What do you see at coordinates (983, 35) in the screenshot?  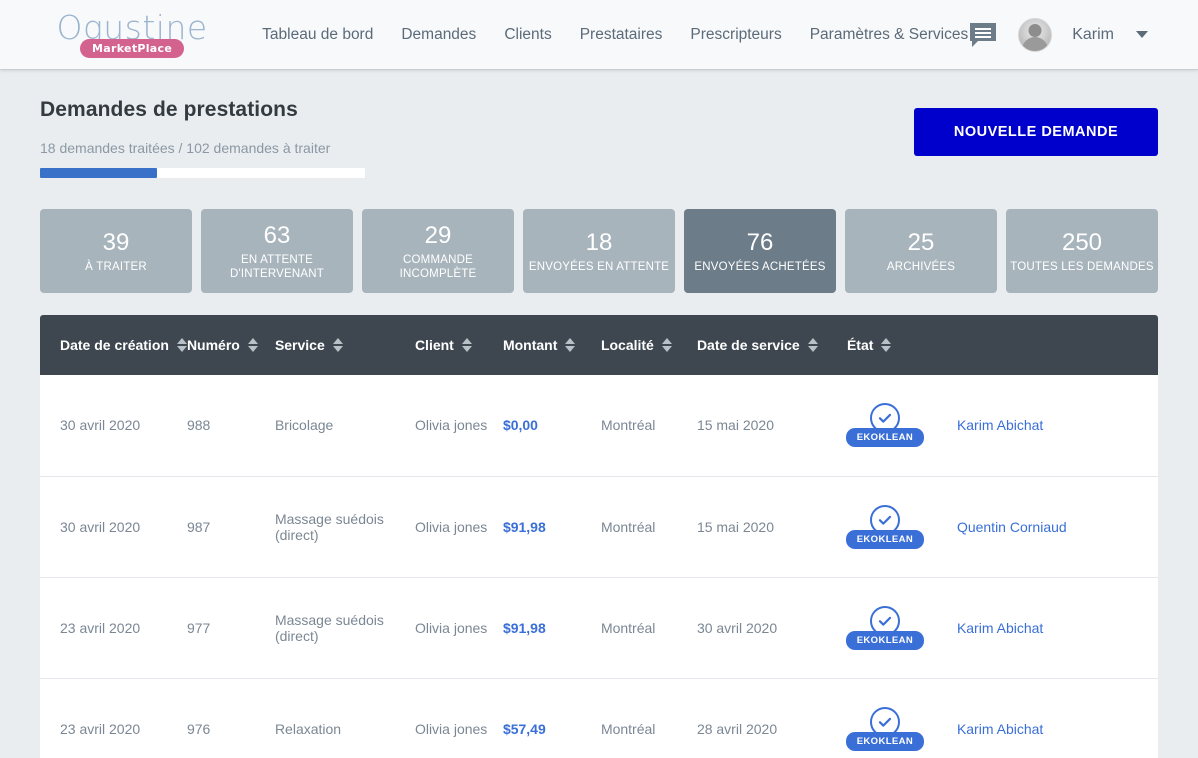 I see `message-icon` at bounding box center [983, 35].